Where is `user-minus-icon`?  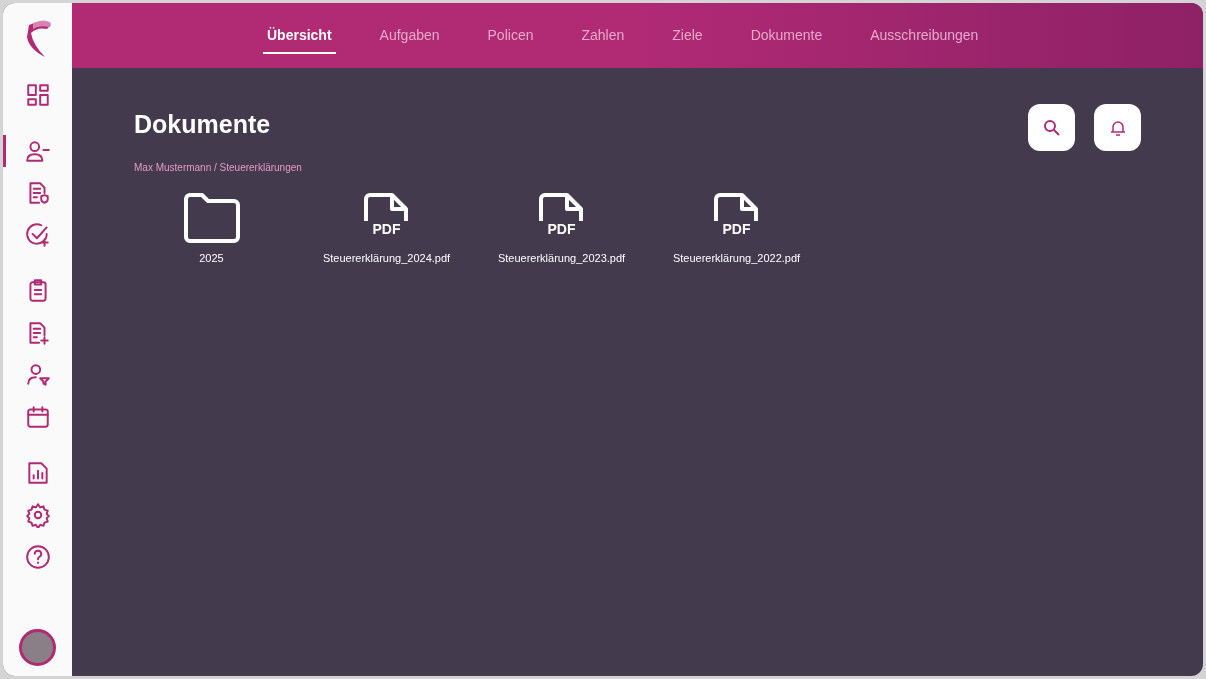 user-minus-icon is located at coordinates (37, 151).